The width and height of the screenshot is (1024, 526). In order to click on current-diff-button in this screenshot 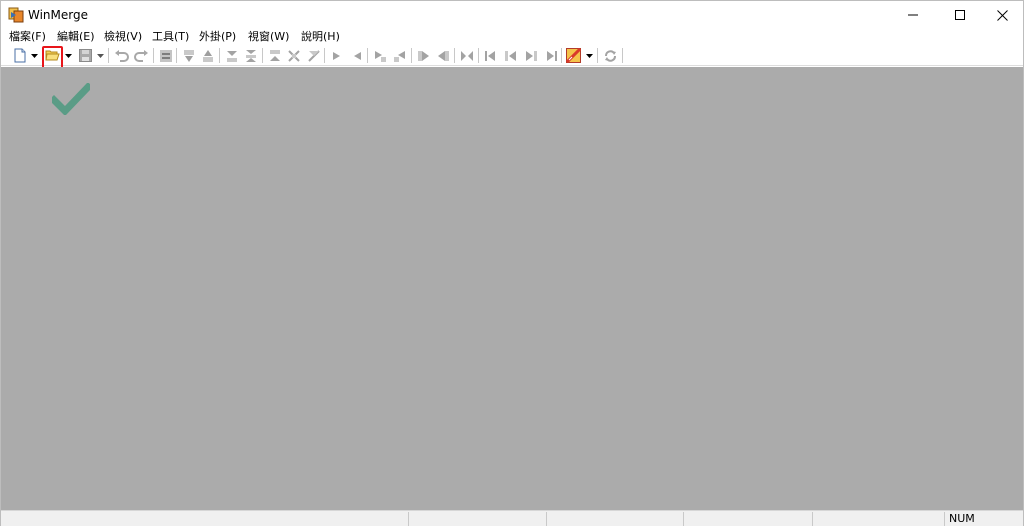, I will do `click(250, 55)`.